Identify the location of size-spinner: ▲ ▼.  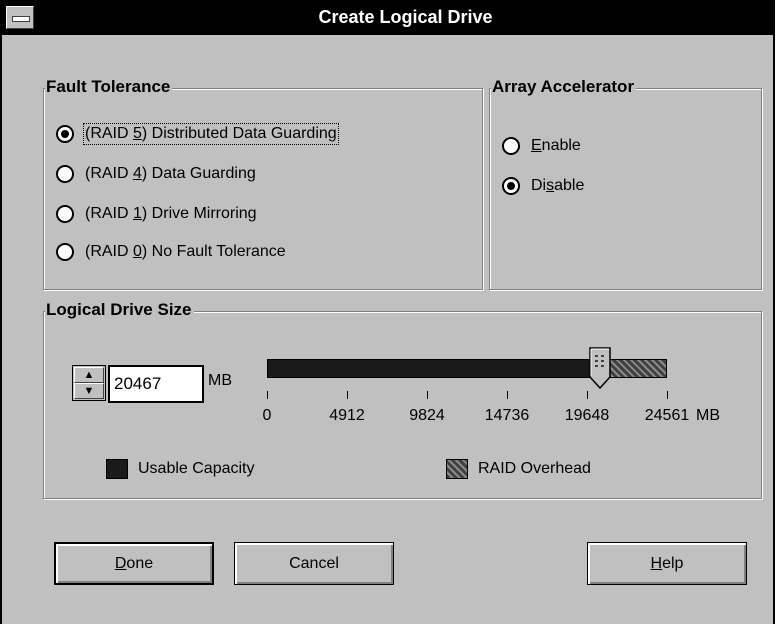
(89, 383).